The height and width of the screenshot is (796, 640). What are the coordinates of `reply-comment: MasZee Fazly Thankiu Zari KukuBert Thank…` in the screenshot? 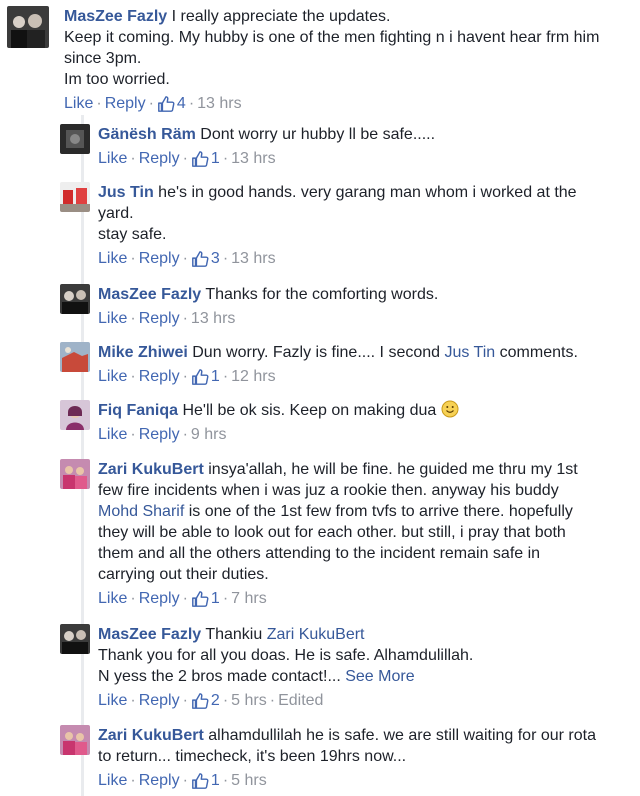 It's located at (266, 667).